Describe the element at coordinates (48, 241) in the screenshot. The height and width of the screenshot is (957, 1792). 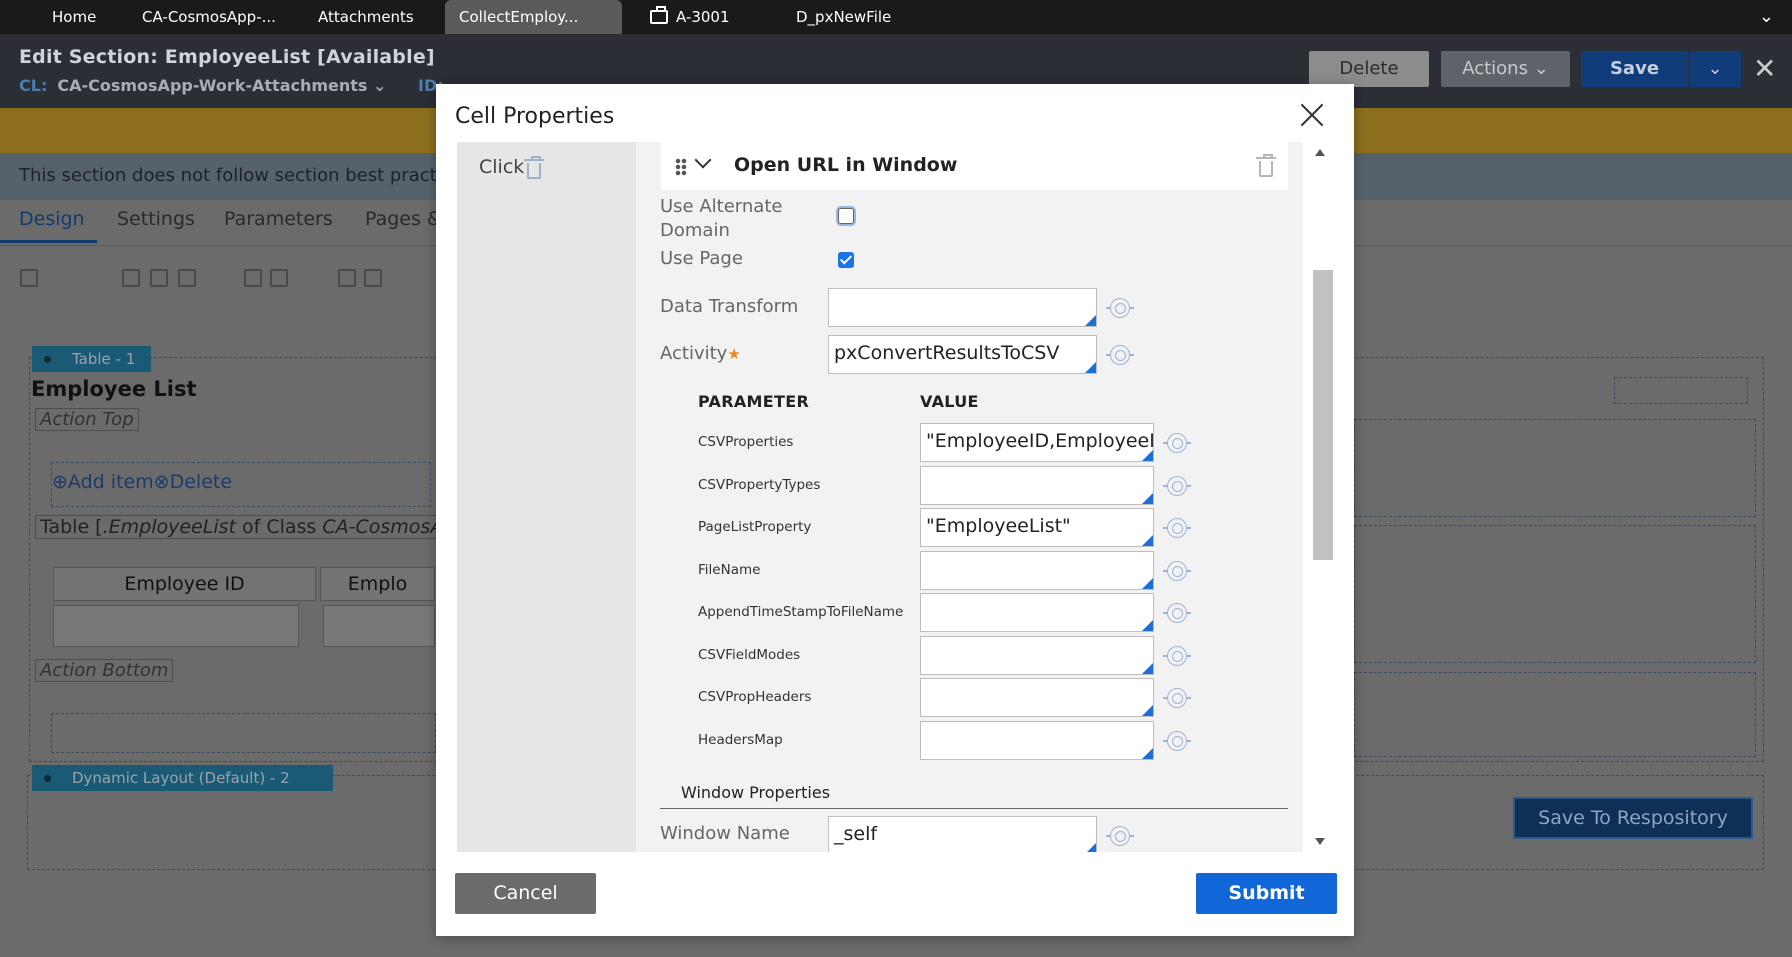
I see `active-tab-underline` at that location.